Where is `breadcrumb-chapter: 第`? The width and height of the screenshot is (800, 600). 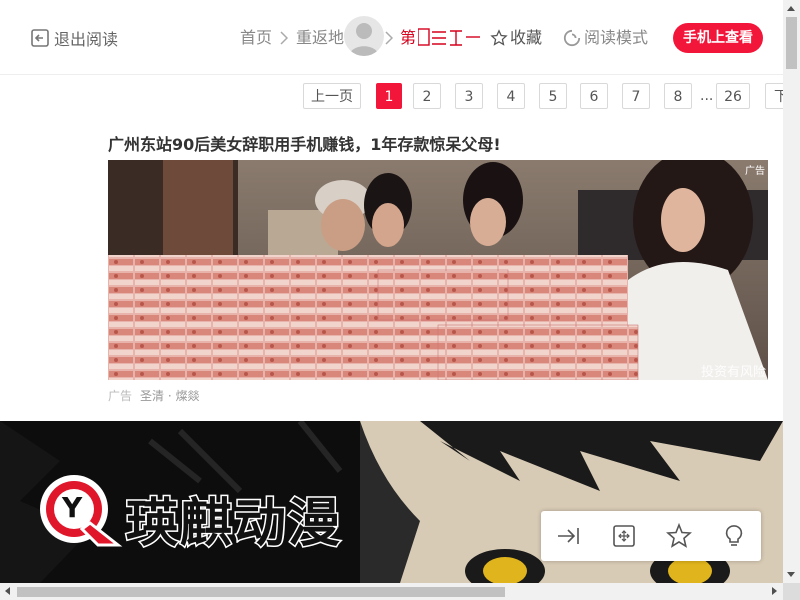
breadcrumb-chapter: 第 is located at coordinates (408, 38).